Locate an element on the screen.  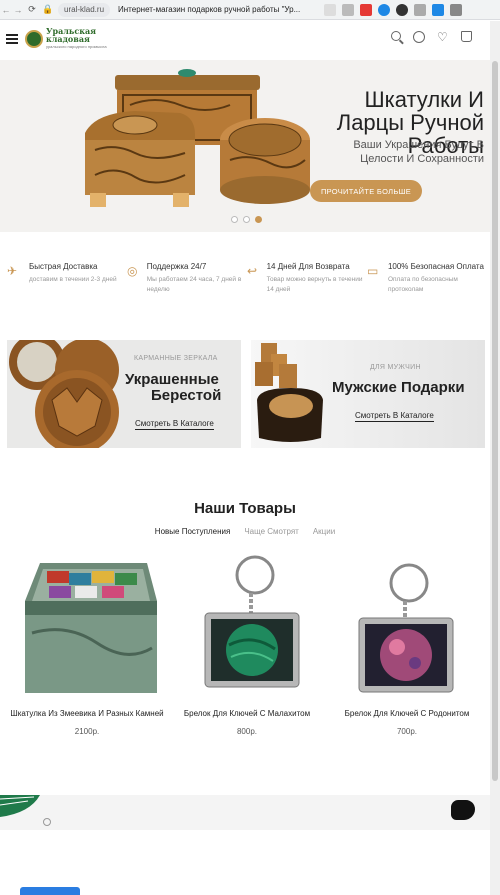
slider-handle-icon is located at coordinates (47, 822).